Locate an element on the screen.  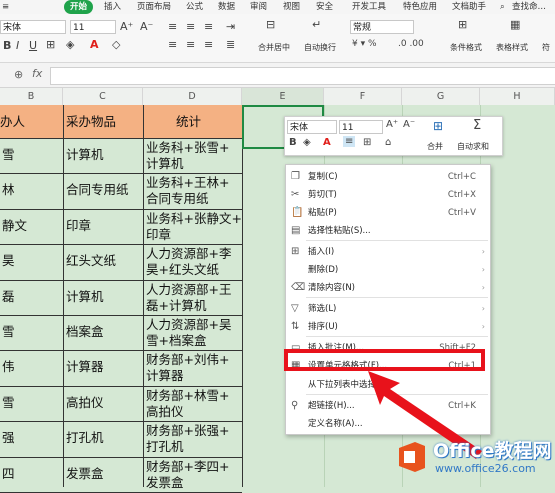
cell-handler: 林 is located at coordinates (31, 190).